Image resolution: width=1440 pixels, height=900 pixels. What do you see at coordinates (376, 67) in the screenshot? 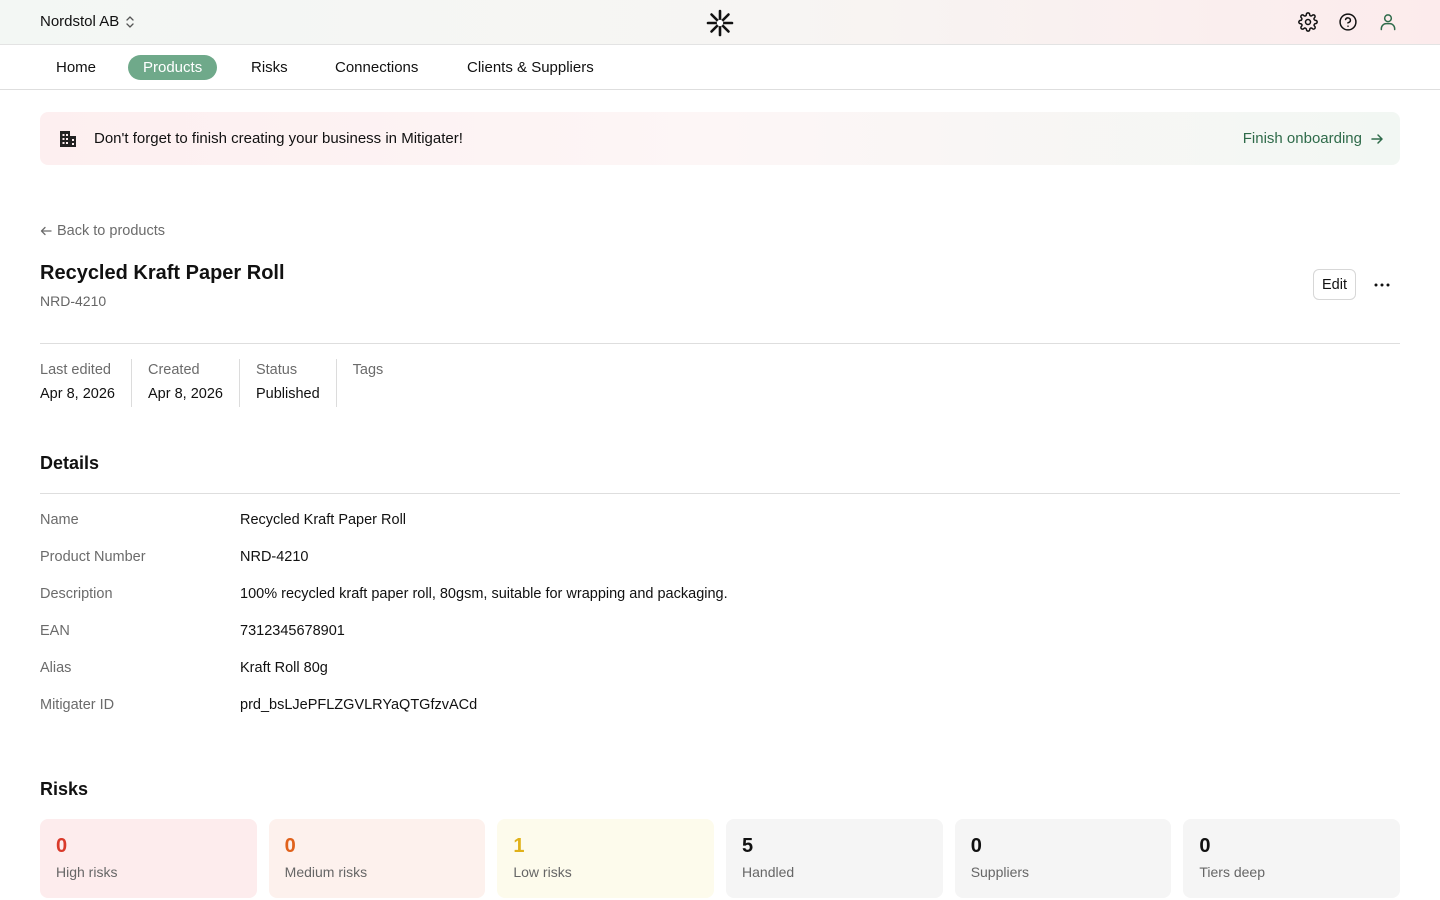
I see `tab-connections: Connections` at bounding box center [376, 67].